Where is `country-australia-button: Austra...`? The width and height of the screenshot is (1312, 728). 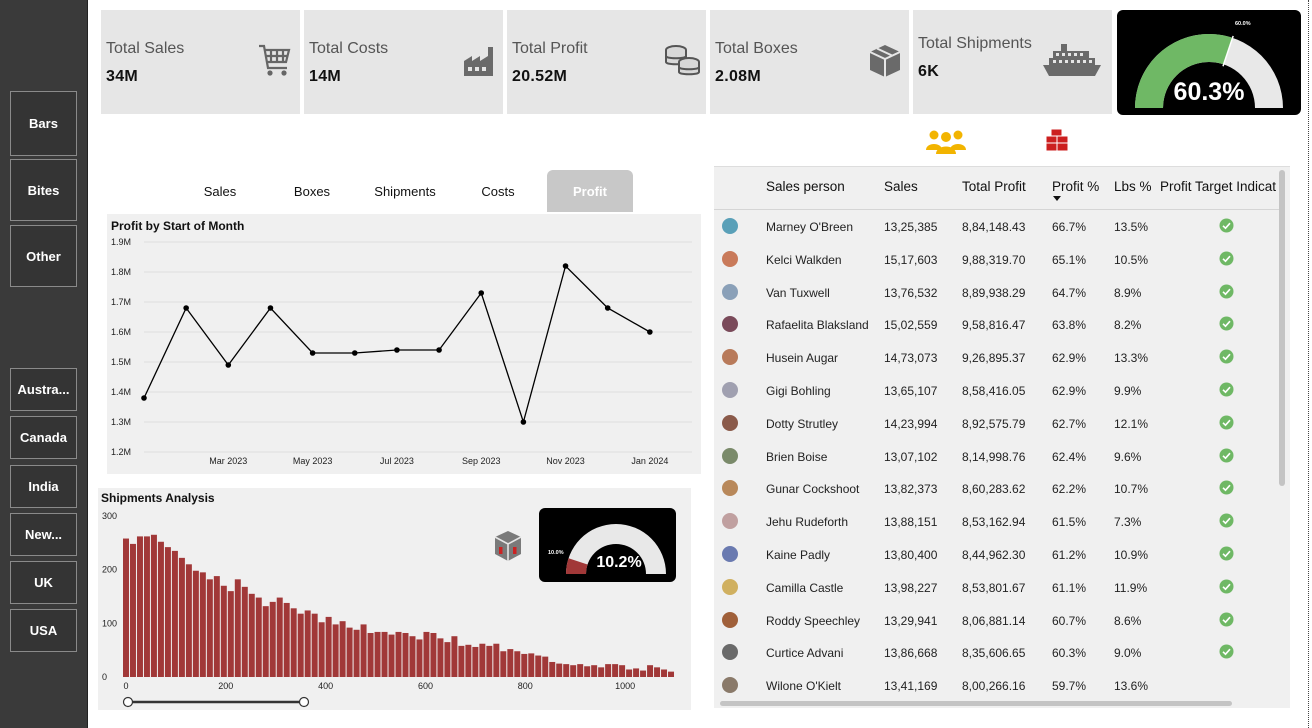
country-australia-button: Austra... is located at coordinates (43, 389).